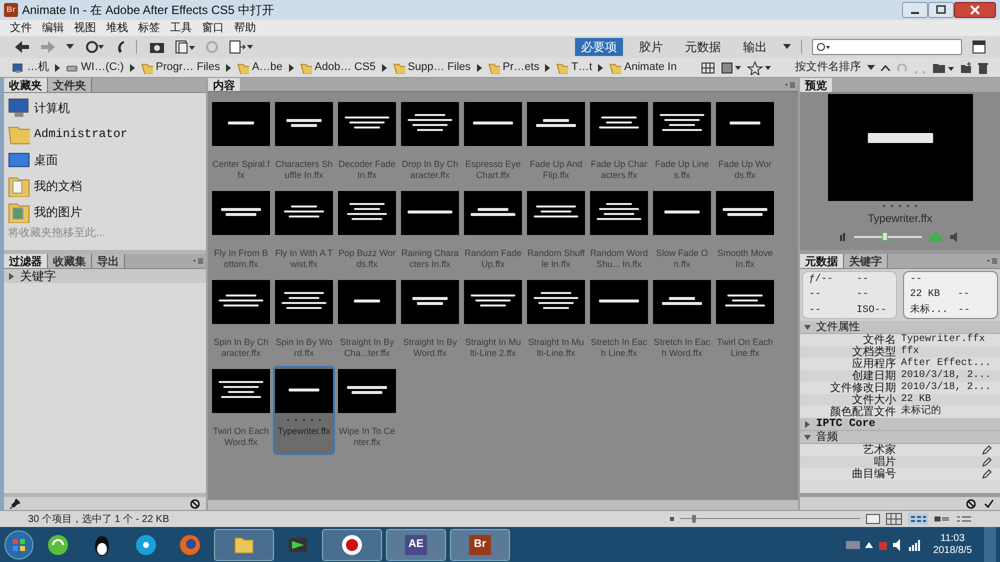 The width and height of the screenshot is (1000, 562). Describe the element at coordinates (52, 108) in the screenshot. I see `favorite-item: 计算机` at that location.